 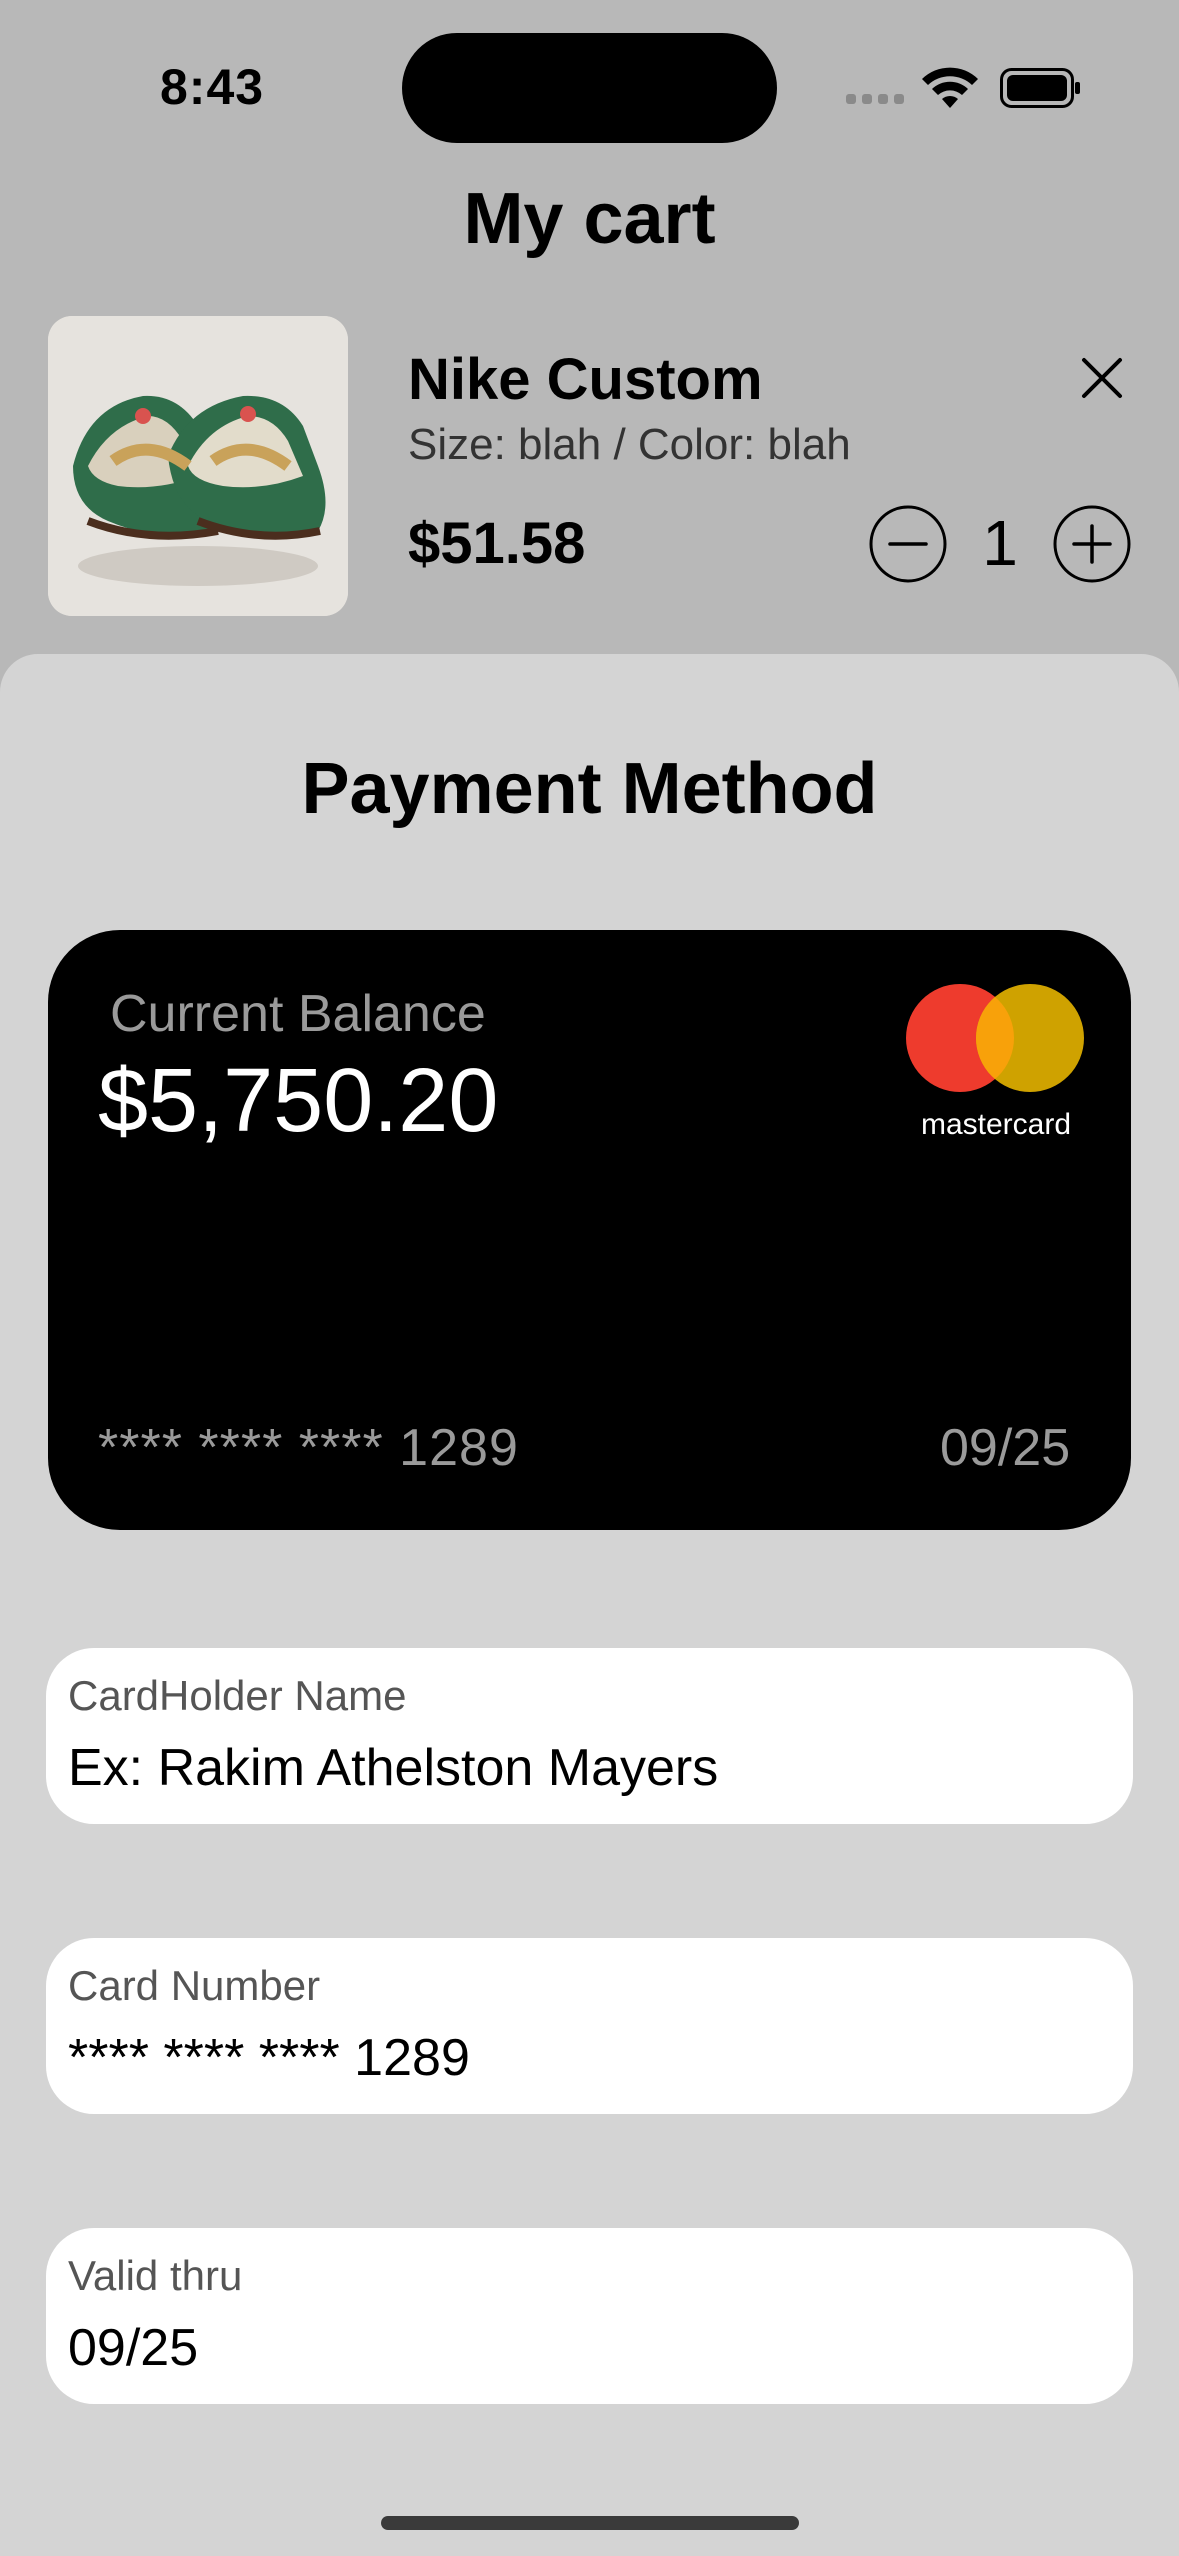 What do you see at coordinates (589, 219) in the screenshot?
I see `page-title: My cart` at bounding box center [589, 219].